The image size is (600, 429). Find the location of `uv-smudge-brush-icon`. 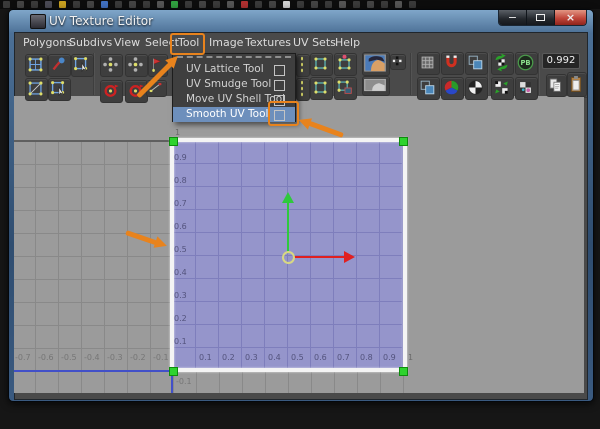

uv-smudge-brush-icon is located at coordinates (59, 65).